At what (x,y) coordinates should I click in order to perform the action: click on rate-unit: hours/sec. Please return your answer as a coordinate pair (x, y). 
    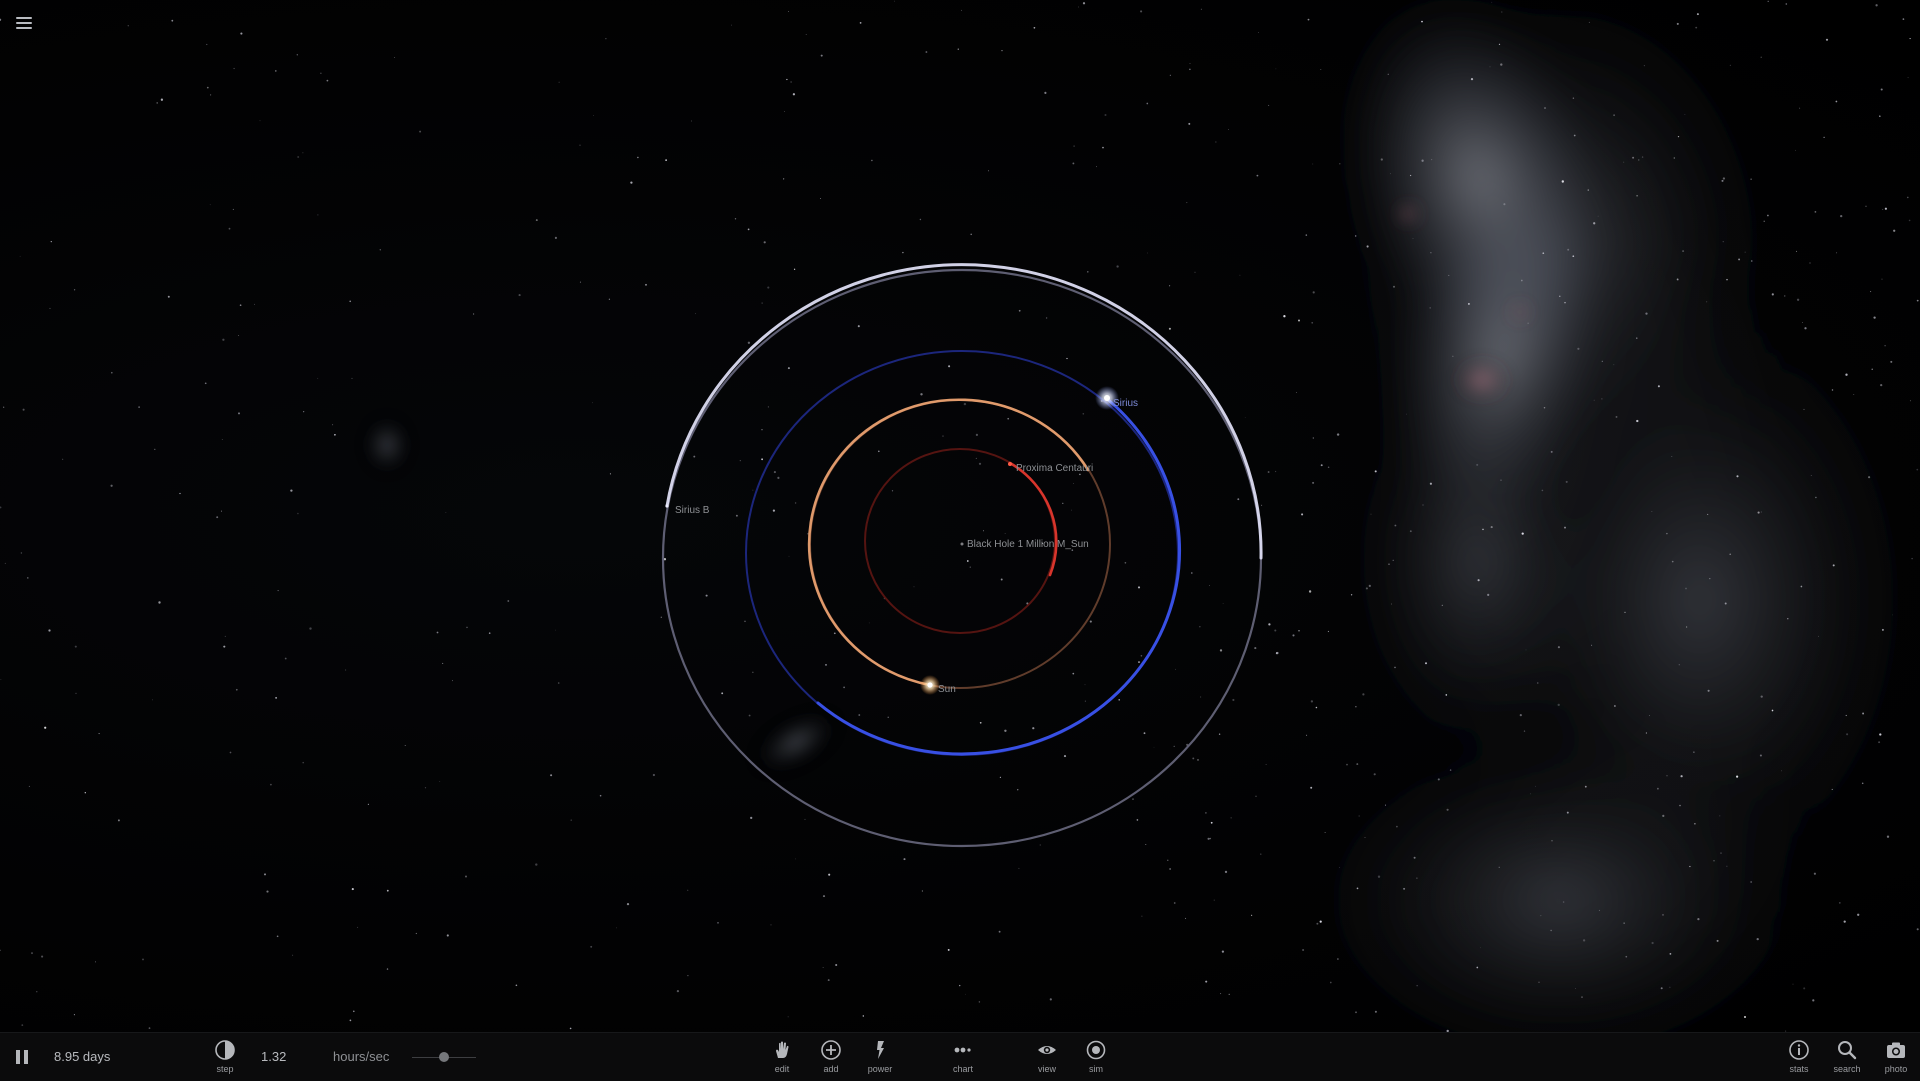
    Looking at the image, I should click on (361, 1056).